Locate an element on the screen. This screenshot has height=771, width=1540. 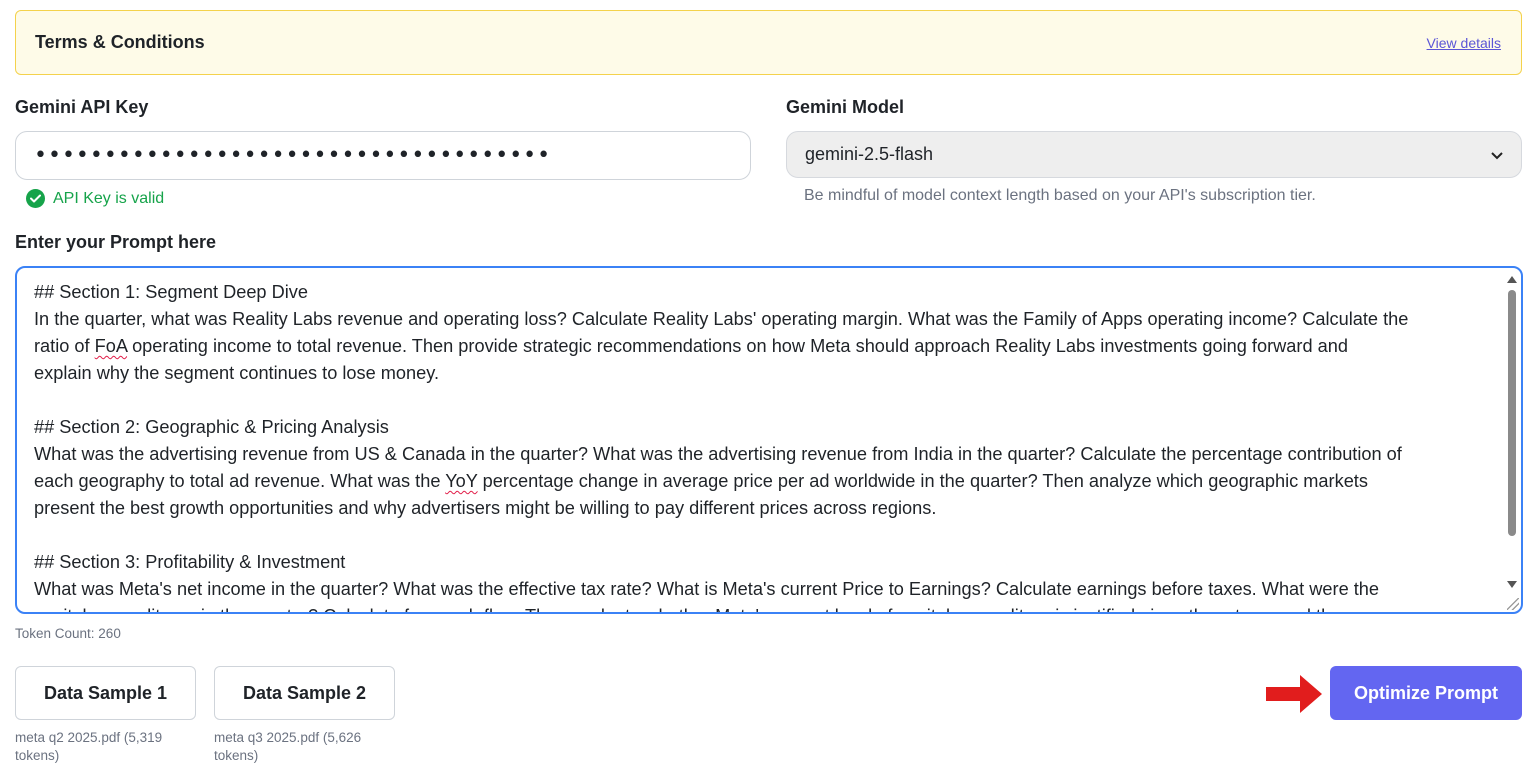
prompt-line: ## Section 3: Profitability & Investment is located at coordinates (190, 562).